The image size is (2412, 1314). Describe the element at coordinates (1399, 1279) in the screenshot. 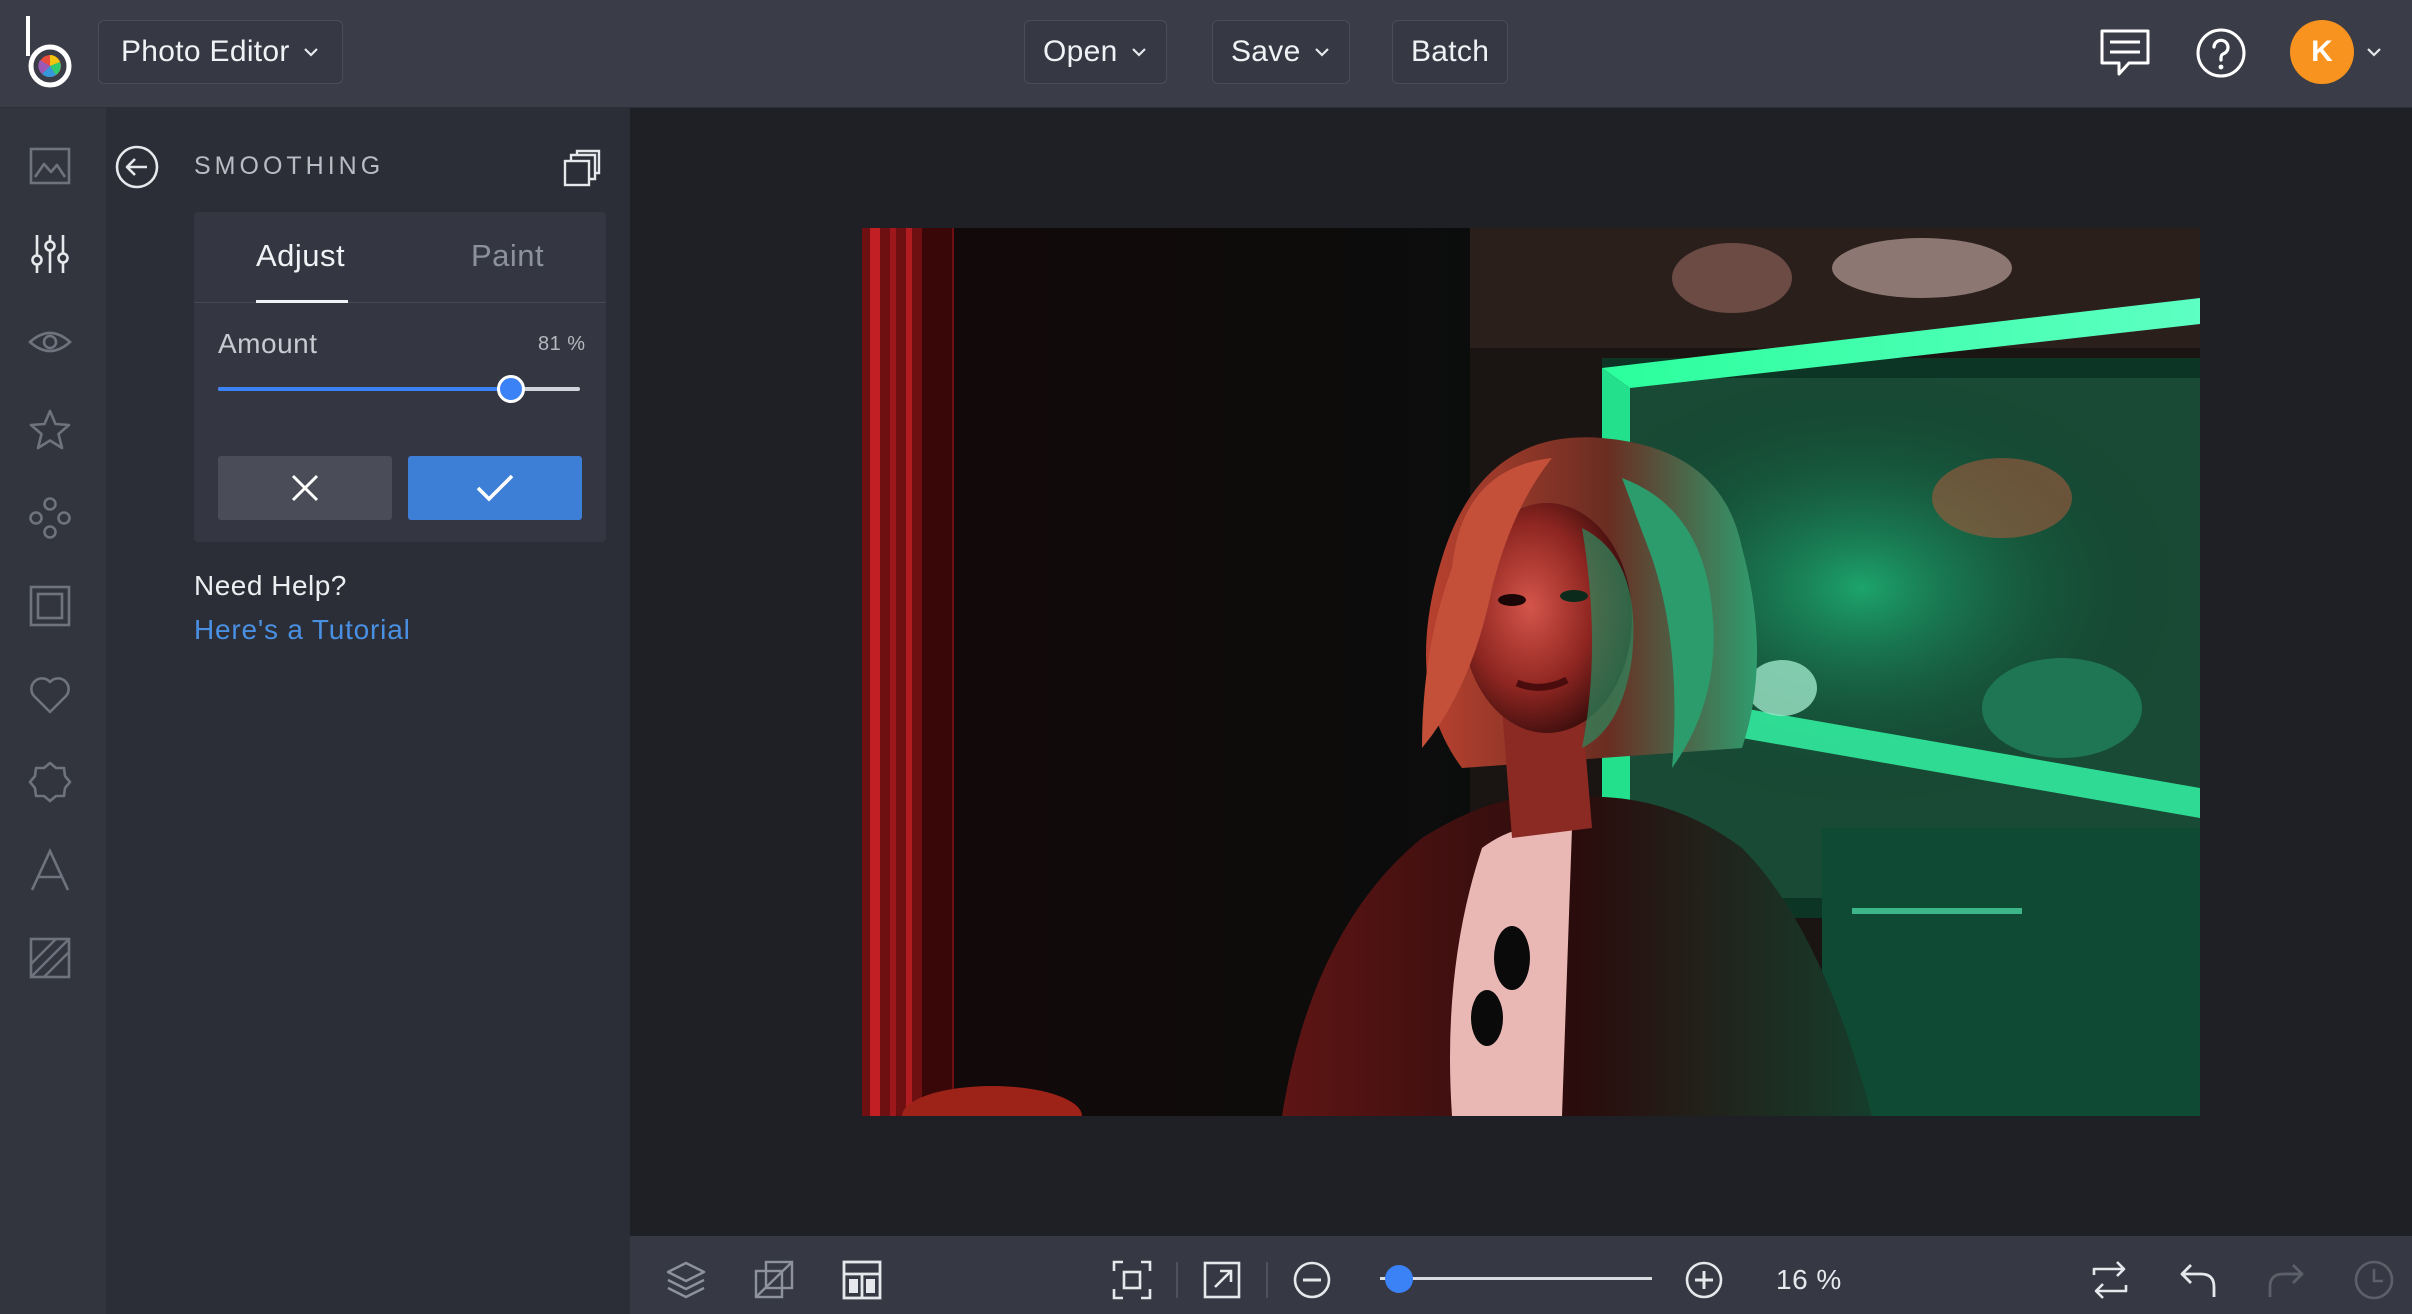

I see `zoom-slider-handle` at that location.